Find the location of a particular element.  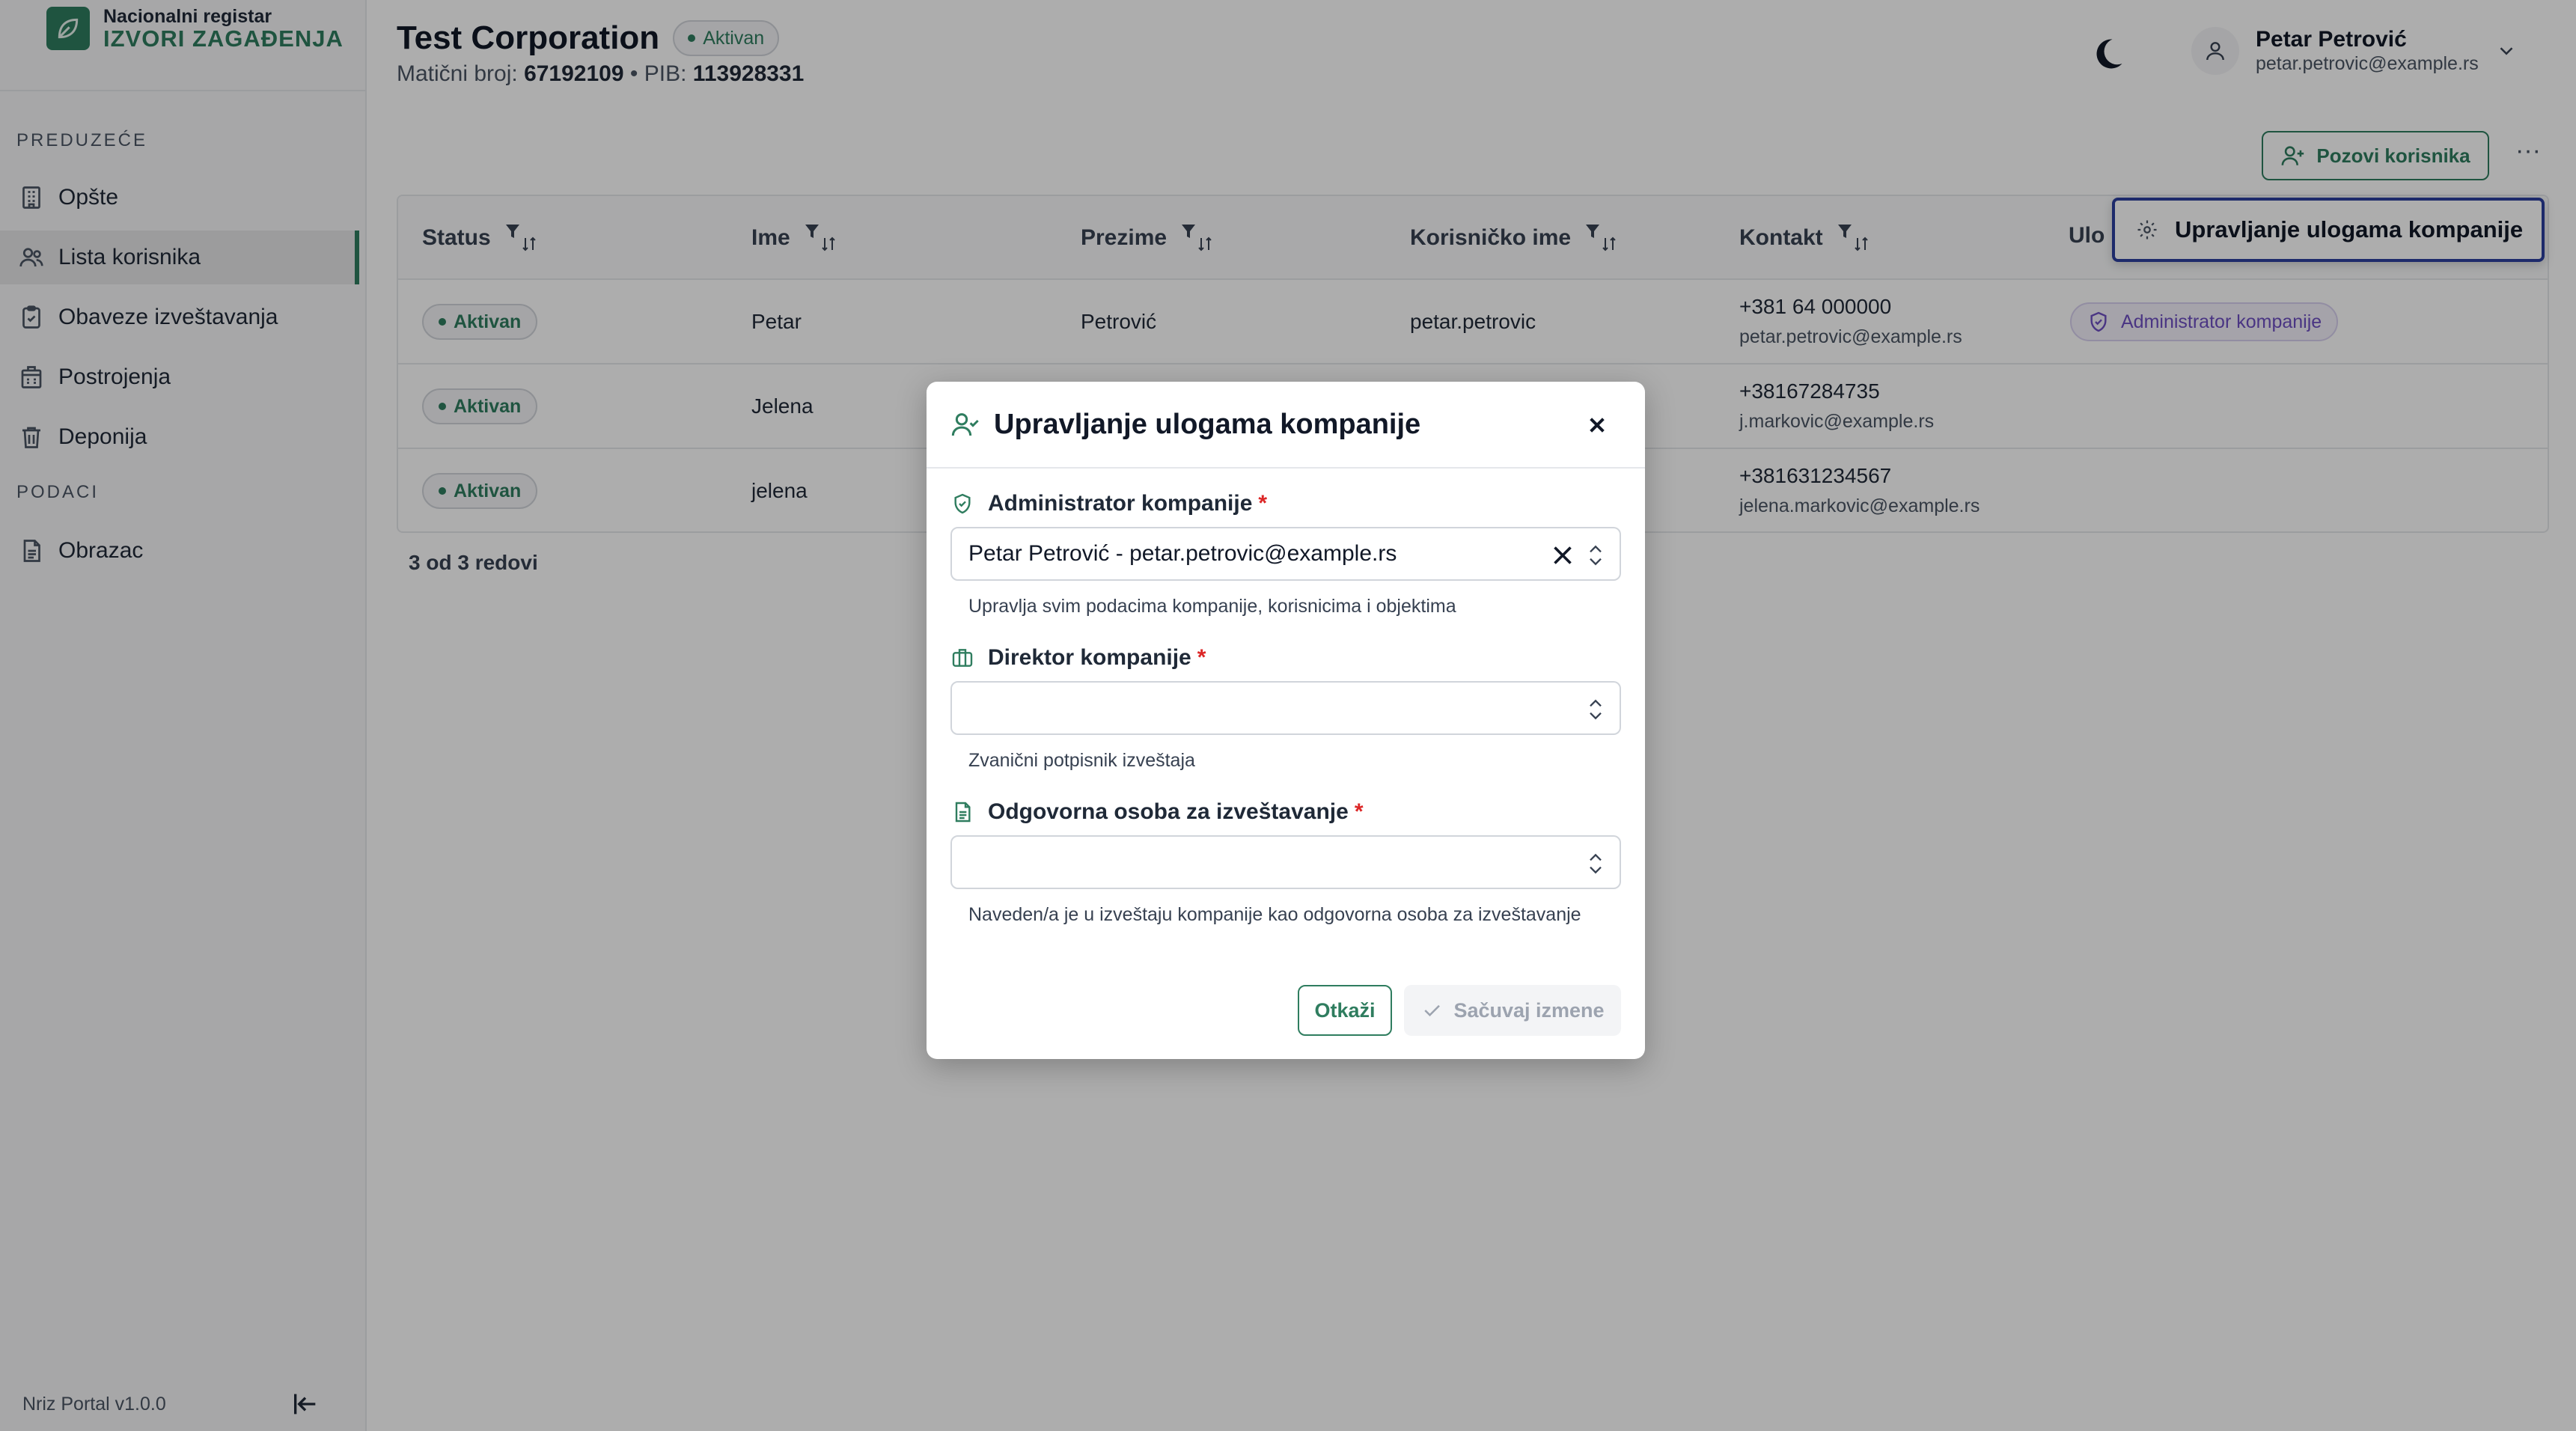

field-label-text: Administrator kompanije is located at coordinates (1120, 503).